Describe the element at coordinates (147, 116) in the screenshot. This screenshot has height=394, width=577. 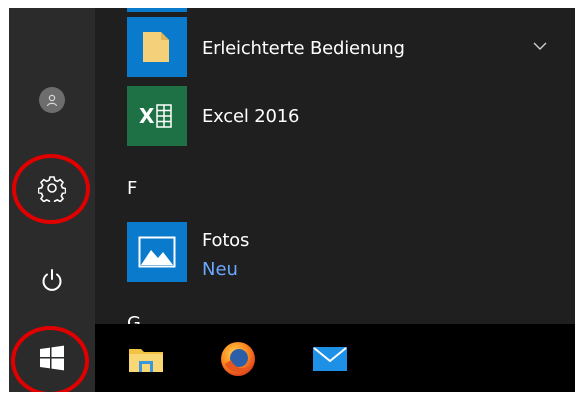
I see `svg-text: X` at that location.